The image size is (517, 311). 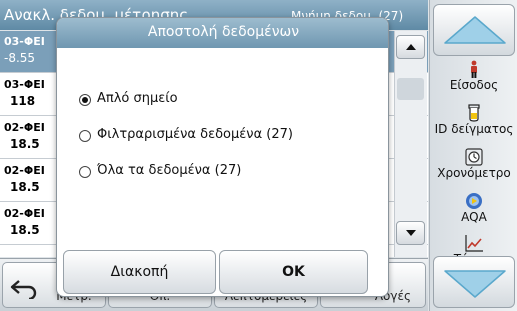 I want to click on cancel-button: Διακοπή, so click(x=139, y=272).